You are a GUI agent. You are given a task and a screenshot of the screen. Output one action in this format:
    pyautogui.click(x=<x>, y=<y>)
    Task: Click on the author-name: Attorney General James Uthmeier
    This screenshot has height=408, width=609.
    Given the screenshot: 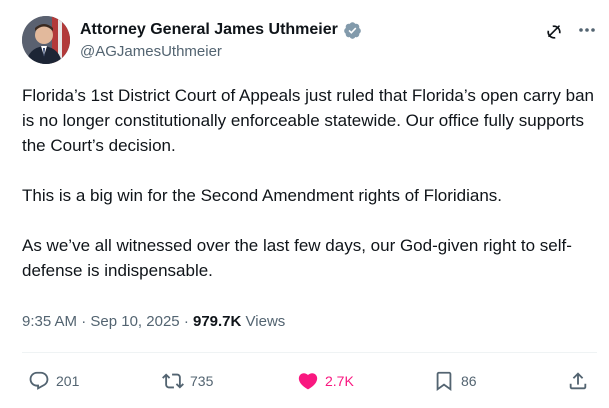 What is the action you would take?
    pyautogui.click(x=209, y=30)
    